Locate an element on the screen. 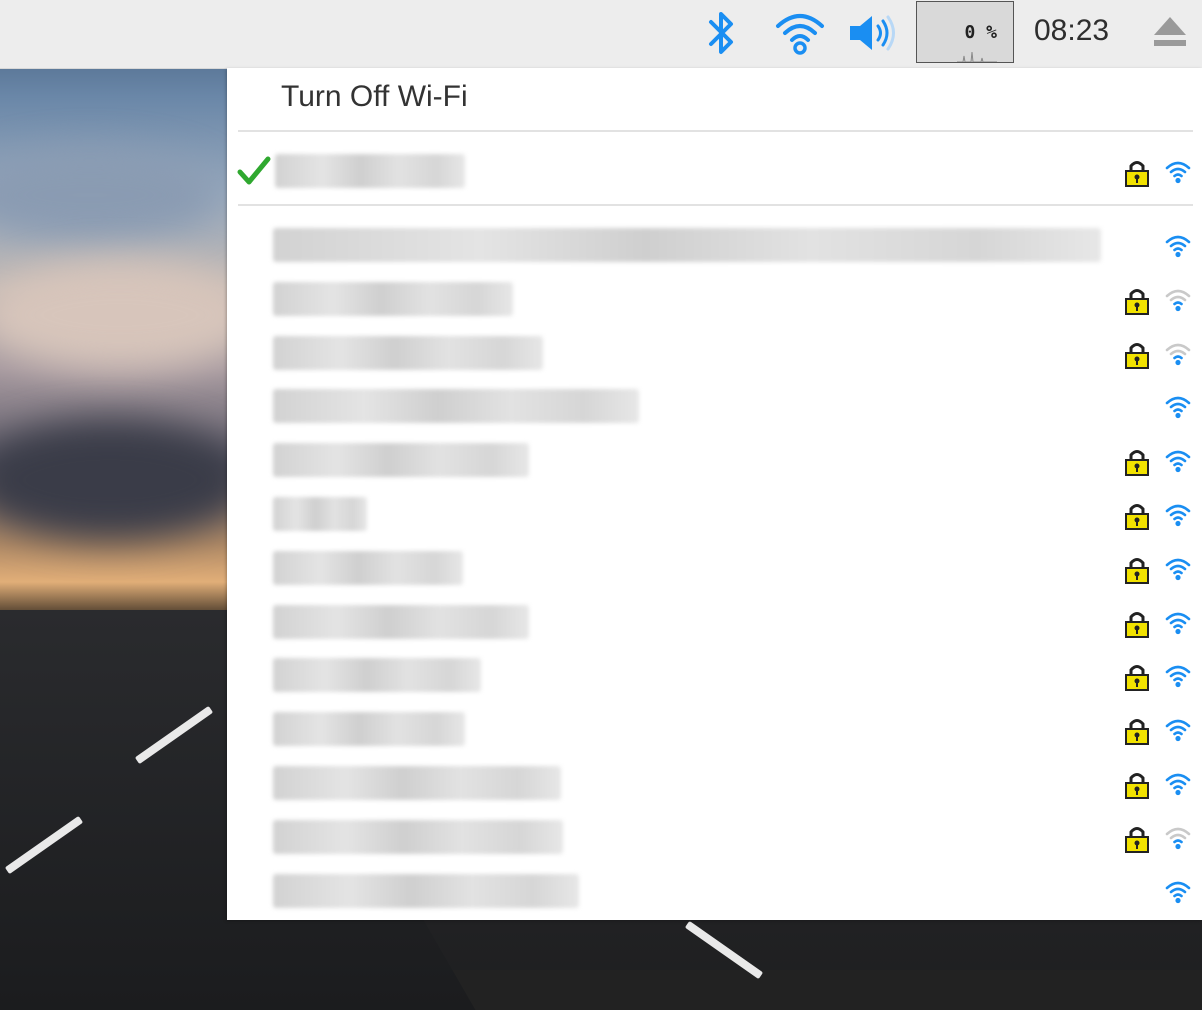 Image resolution: width=1202 pixels, height=1010 pixels. cpu-graph is located at coordinates (977, 56).